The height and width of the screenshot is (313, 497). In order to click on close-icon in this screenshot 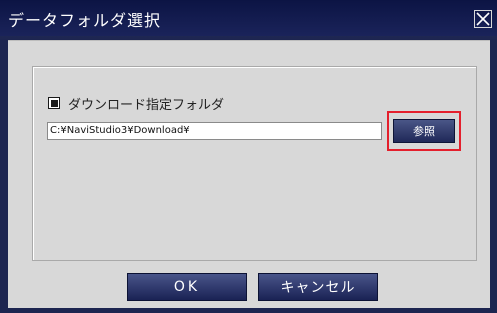, I will do `click(483, 19)`.